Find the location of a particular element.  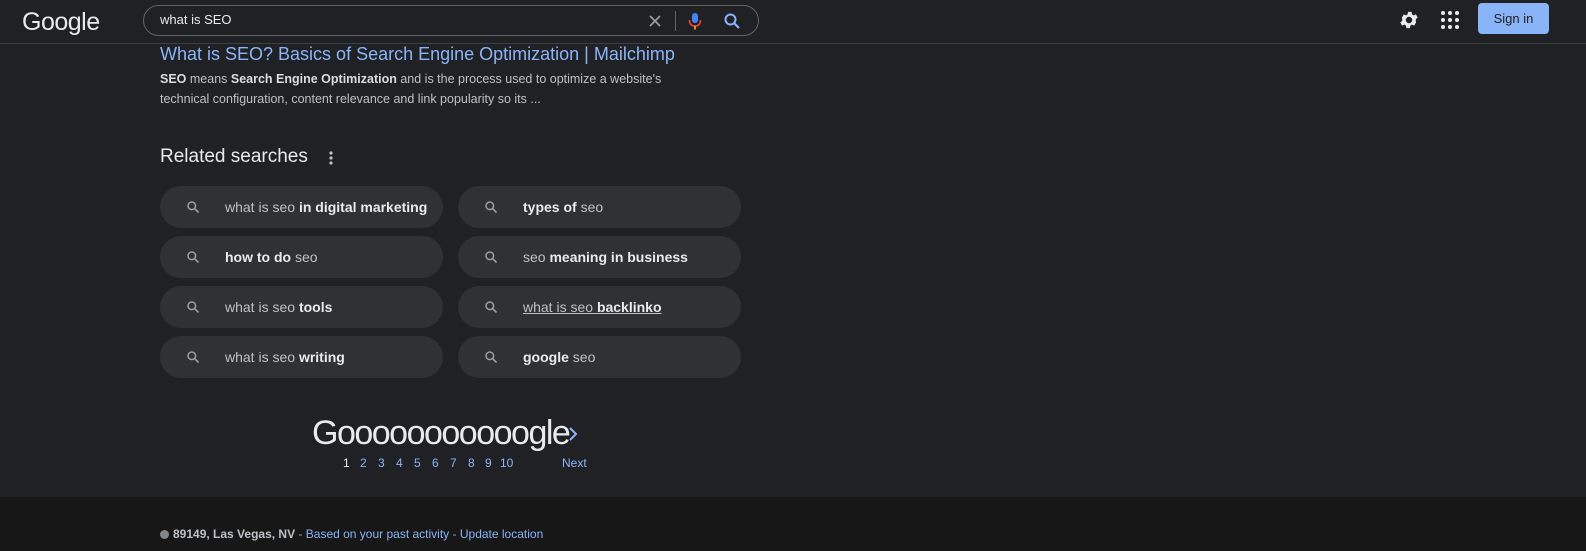

clear-icon is located at coordinates (655, 21).